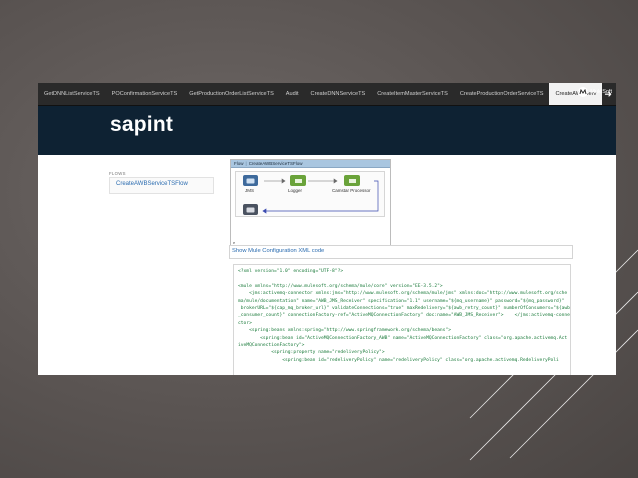 The height and width of the screenshot is (478, 638). Describe the element at coordinates (239, 163) in the screenshot. I see `diagram-tab-label: Flow` at that location.